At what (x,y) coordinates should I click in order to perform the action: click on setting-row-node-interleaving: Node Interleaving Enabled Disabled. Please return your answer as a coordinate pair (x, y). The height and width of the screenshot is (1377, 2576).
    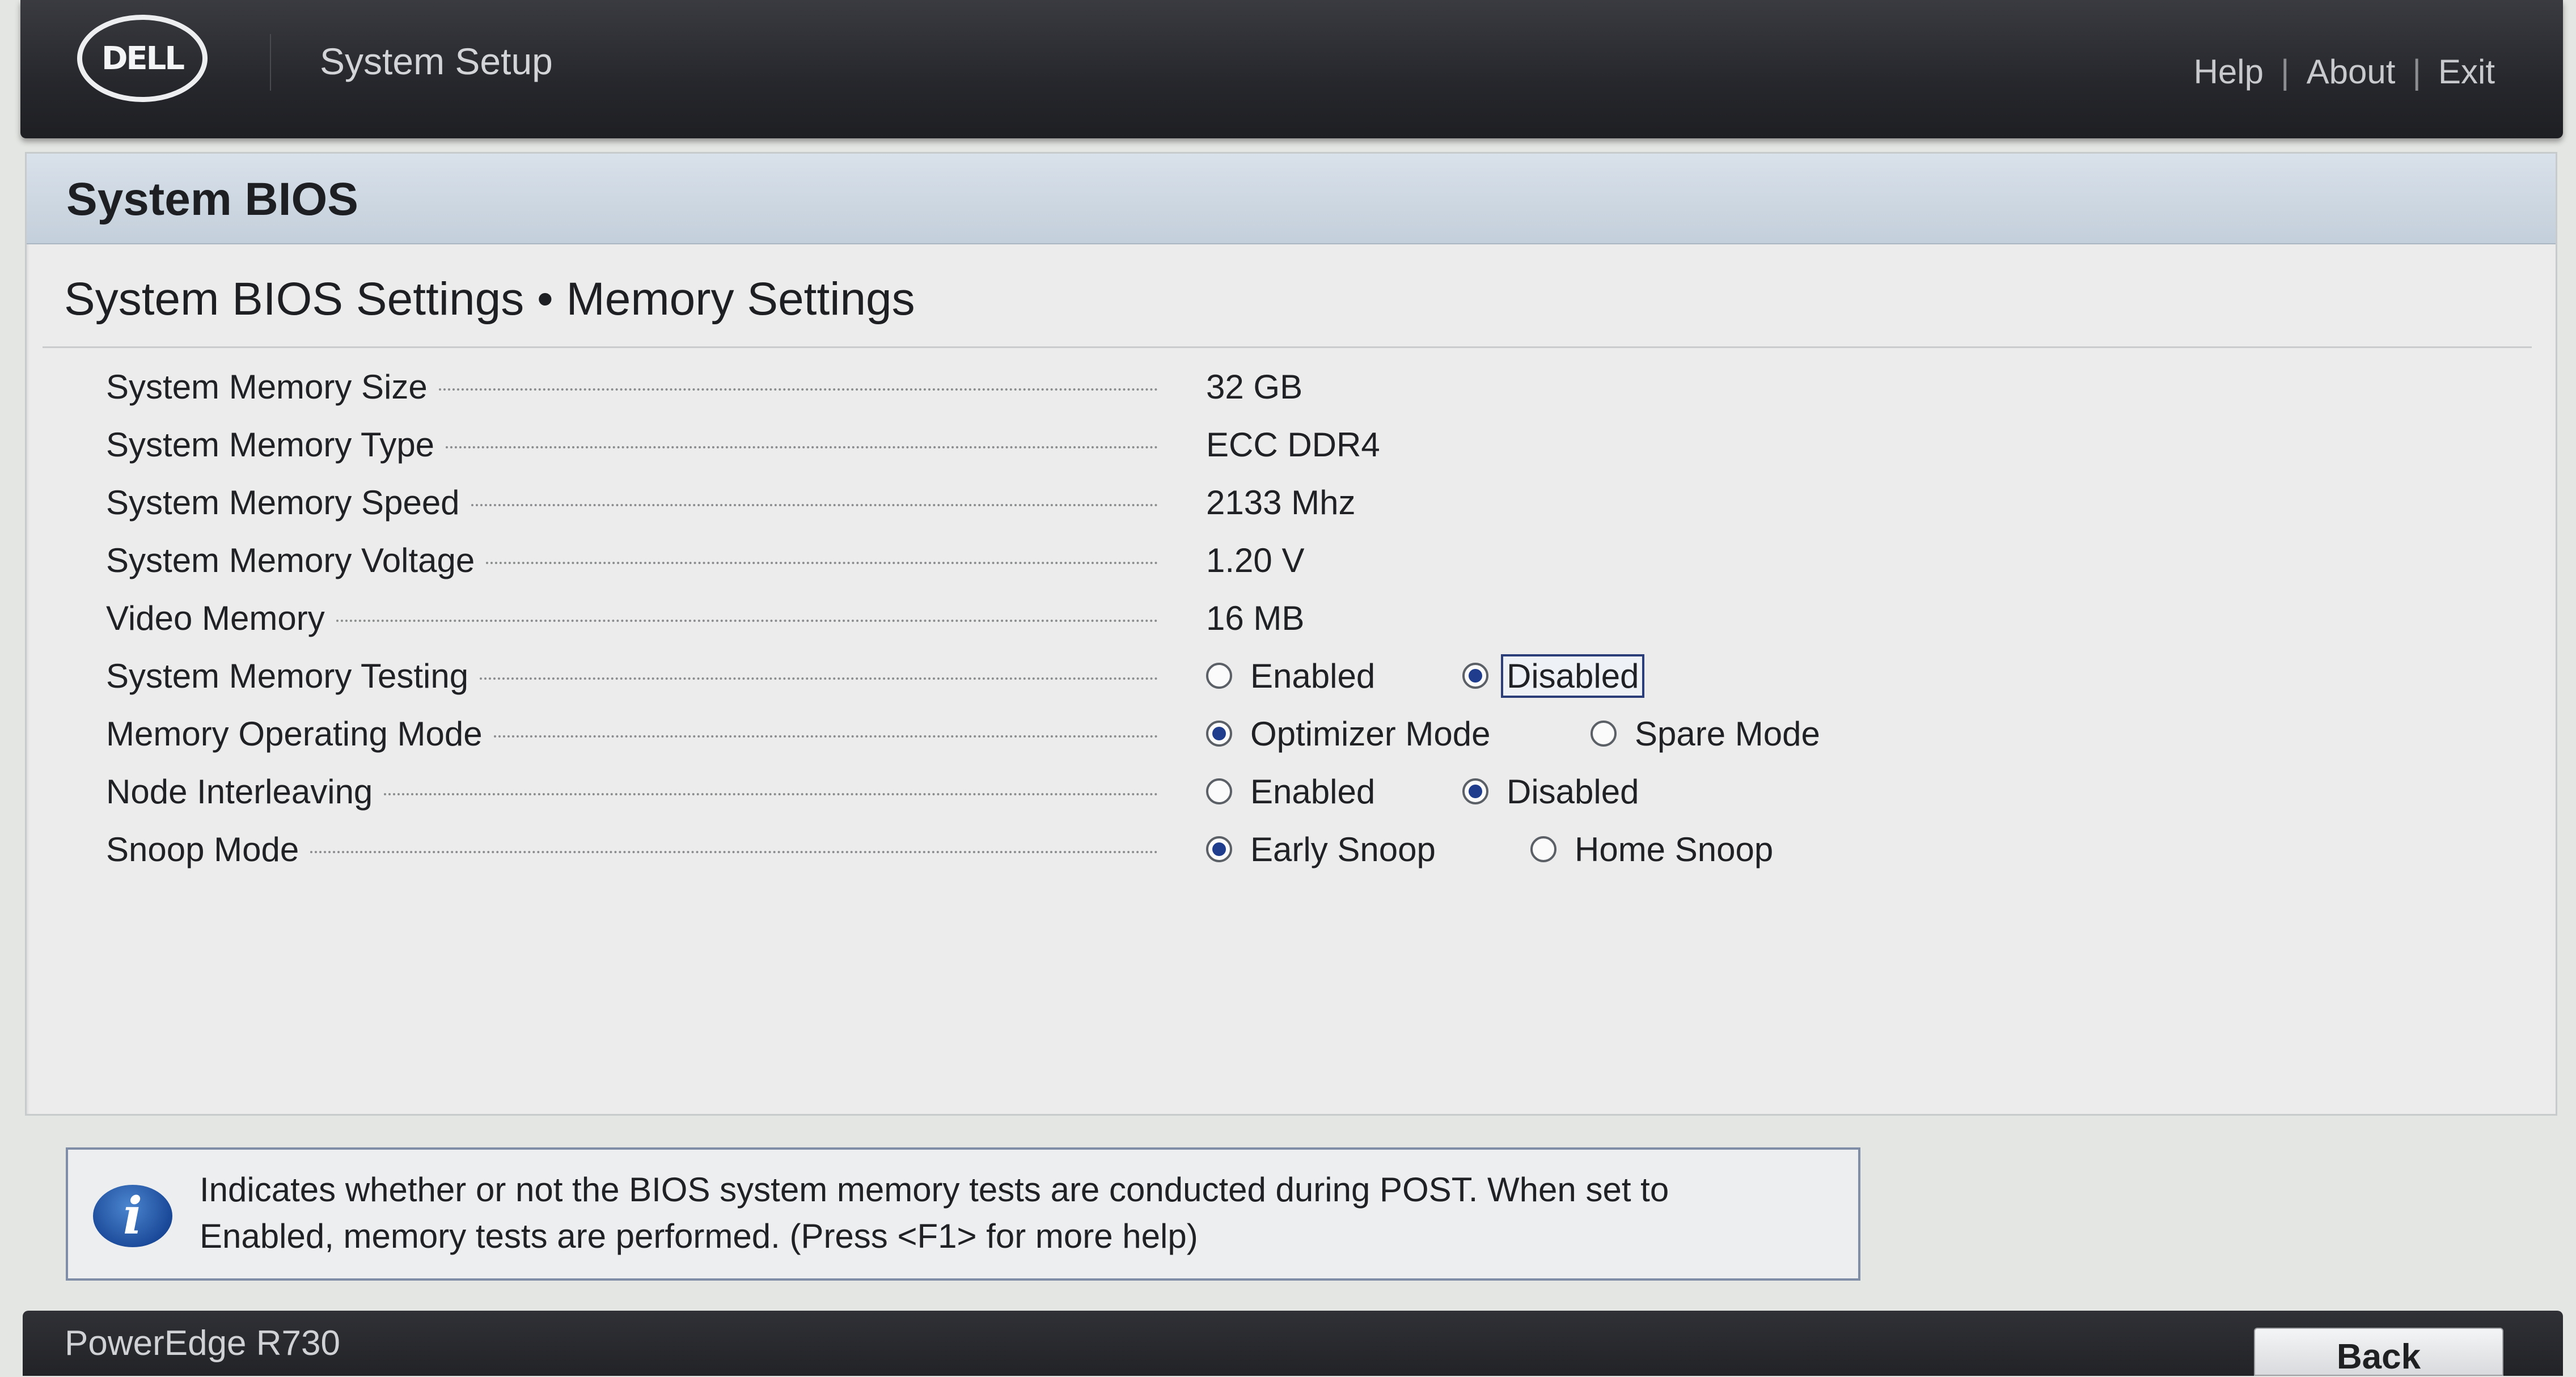
    Looking at the image, I should click on (1297, 791).